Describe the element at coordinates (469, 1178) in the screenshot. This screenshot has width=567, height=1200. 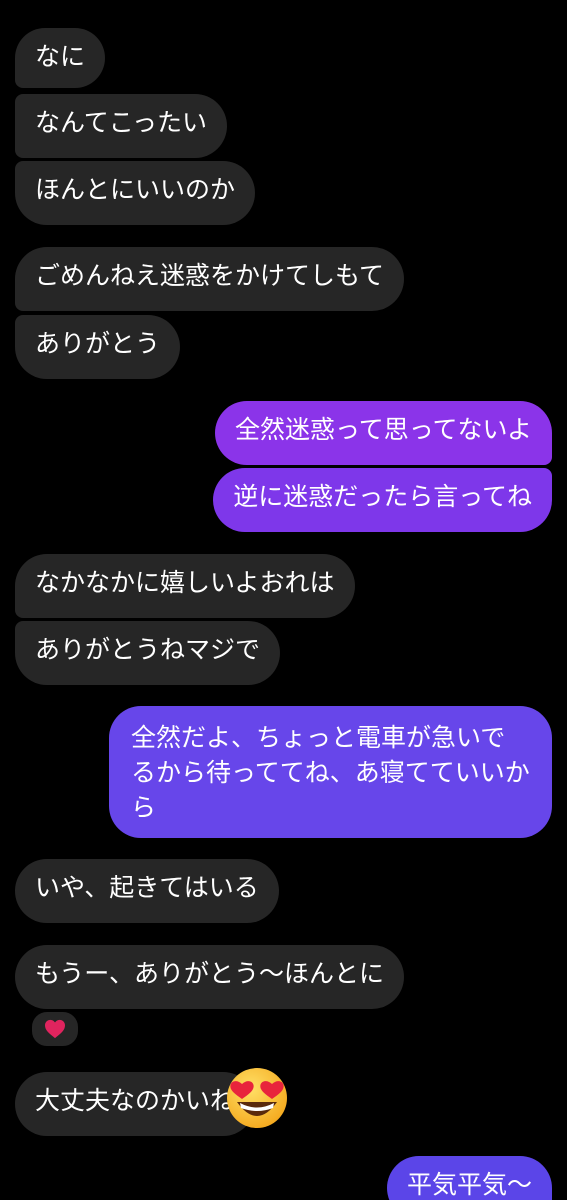
I see `message-sent: 平気平気〜` at that location.